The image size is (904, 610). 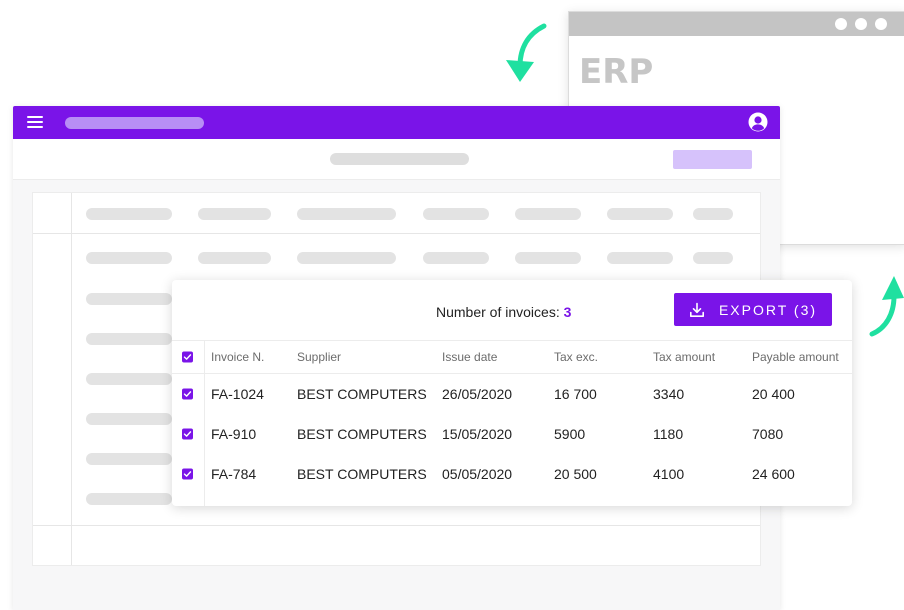 What do you see at coordinates (712, 159) in the screenshot?
I see `subbar-action-button` at bounding box center [712, 159].